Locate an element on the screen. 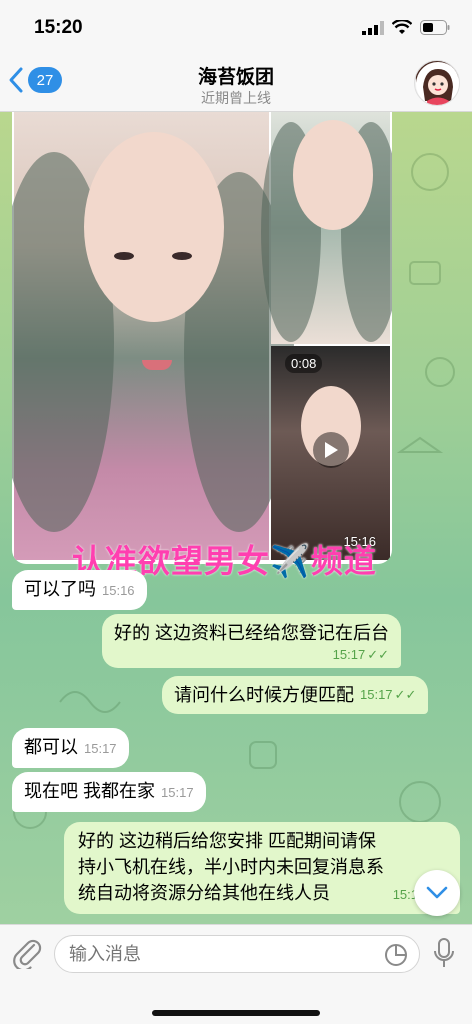 This screenshot has height=1024, width=472. message-text: 好的 这边资料已经给您登记在后台 is located at coordinates (251, 633).